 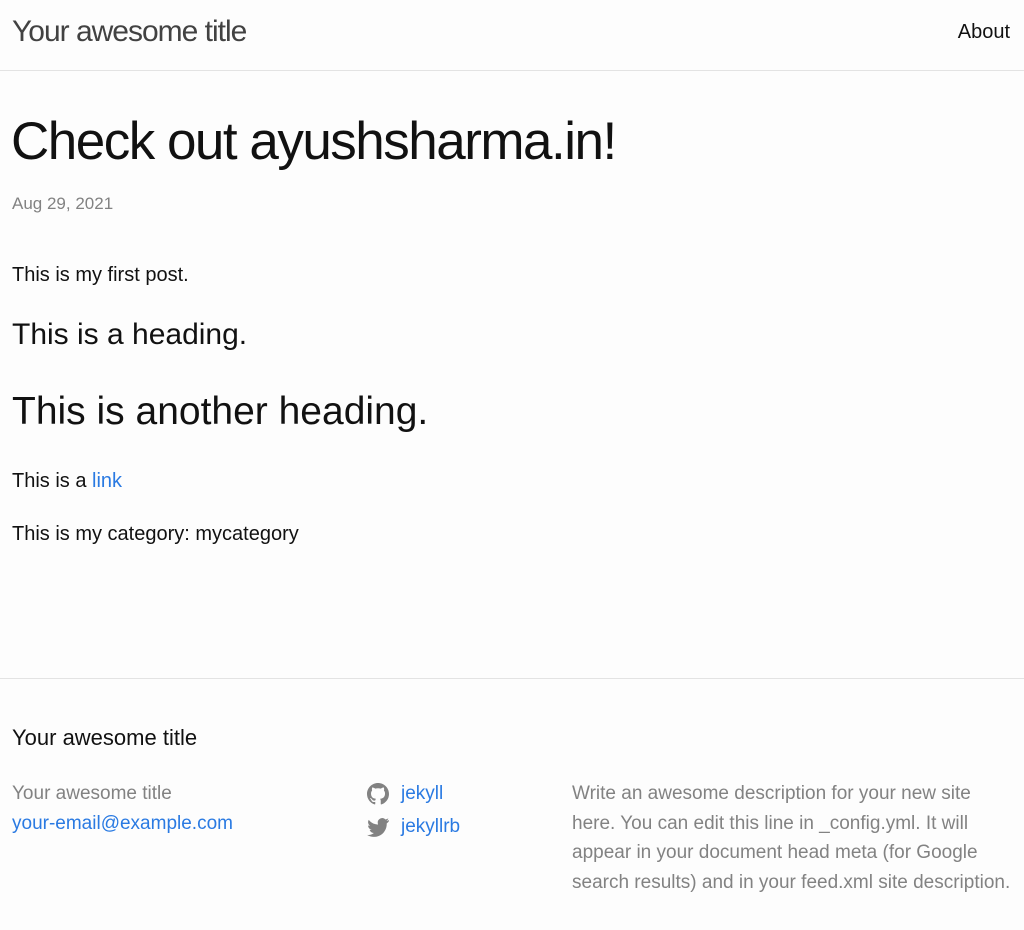 What do you see at coordinates (155, 534) in the screenshot?
I see `post-paragraph-category: This is my category: mycategory` at bounding box center [155, 534].